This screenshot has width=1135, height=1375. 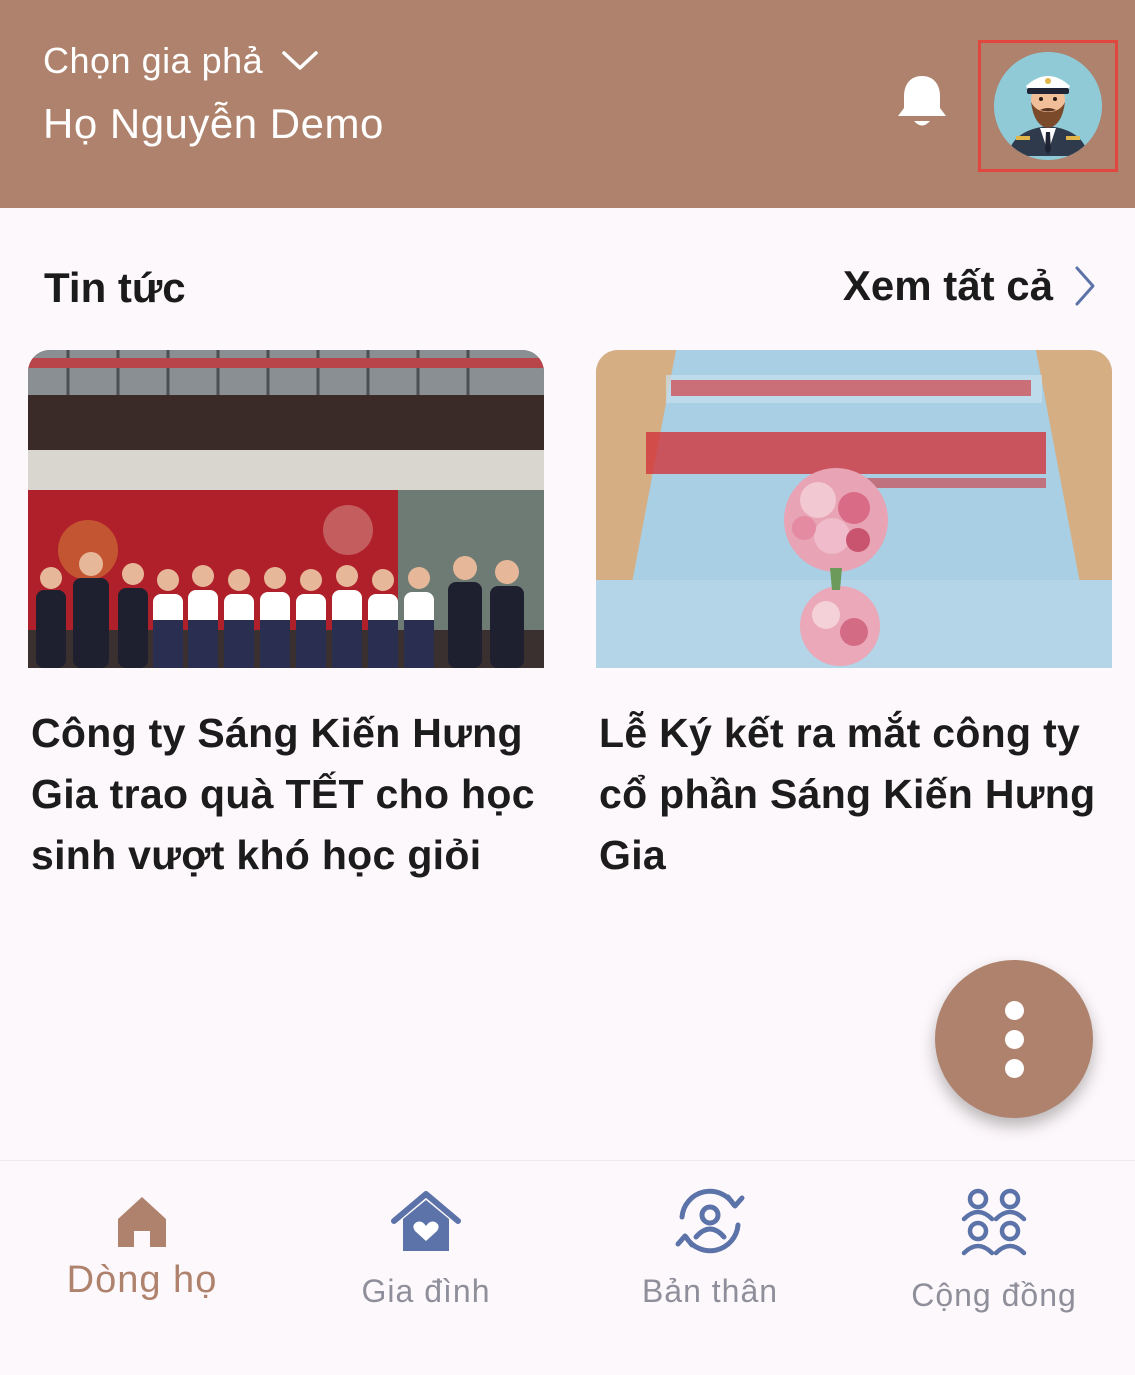 What do you see at coordinates (426, 1291) in the screenshot?
I see `nav-label: Gia đình` at bounding box center [426, 1291].